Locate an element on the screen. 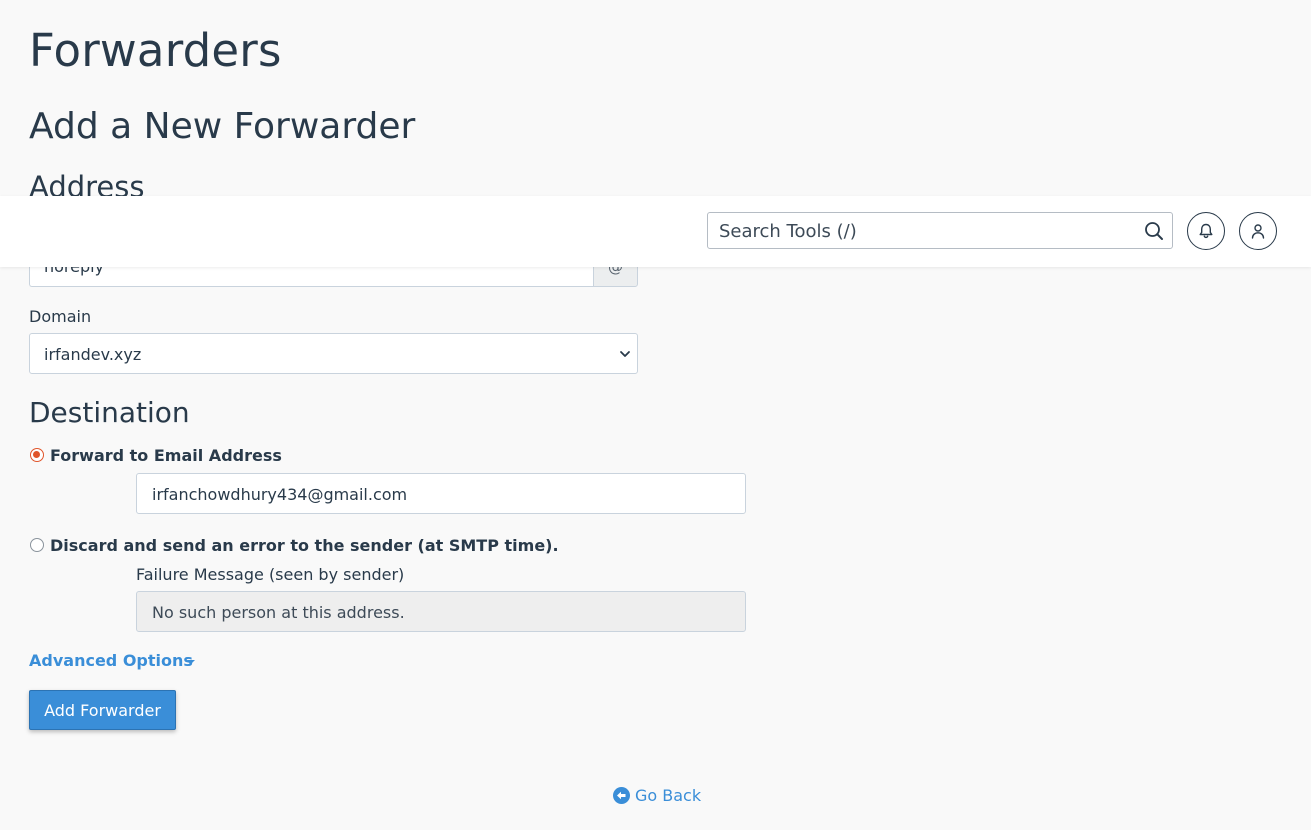  failure-message-label: Failure Message (seen by sender) is located at coordinates (270, 574).